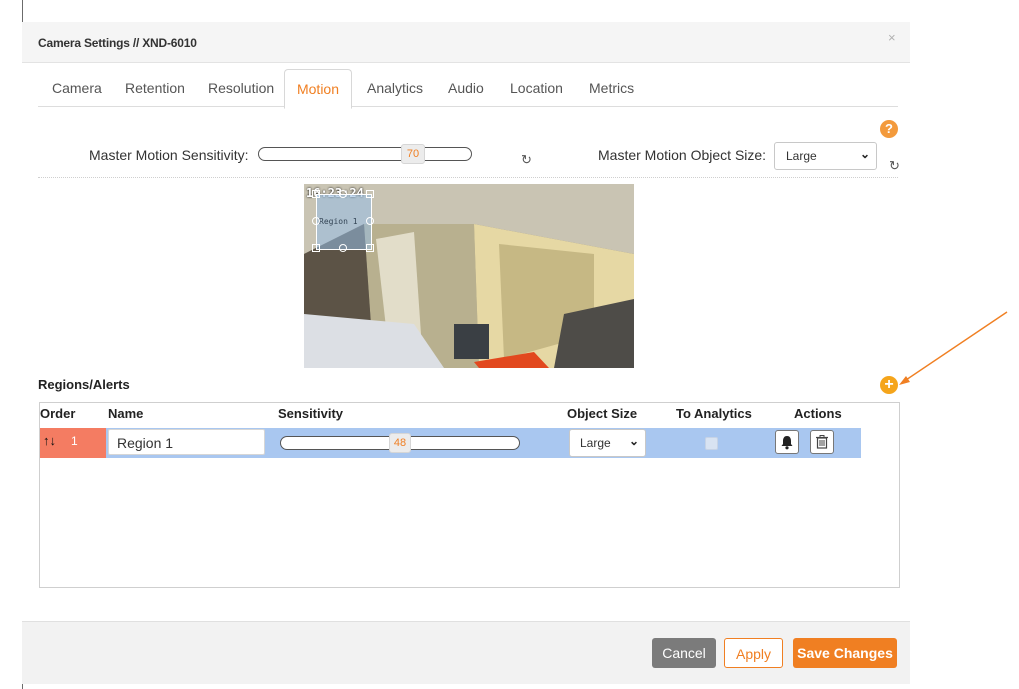 This screenshot has height=689, width=1019. What do you see at coordinates (889, 129) in the screenshot?
I see `help-icon: ?` at bounding box center [889, 129].